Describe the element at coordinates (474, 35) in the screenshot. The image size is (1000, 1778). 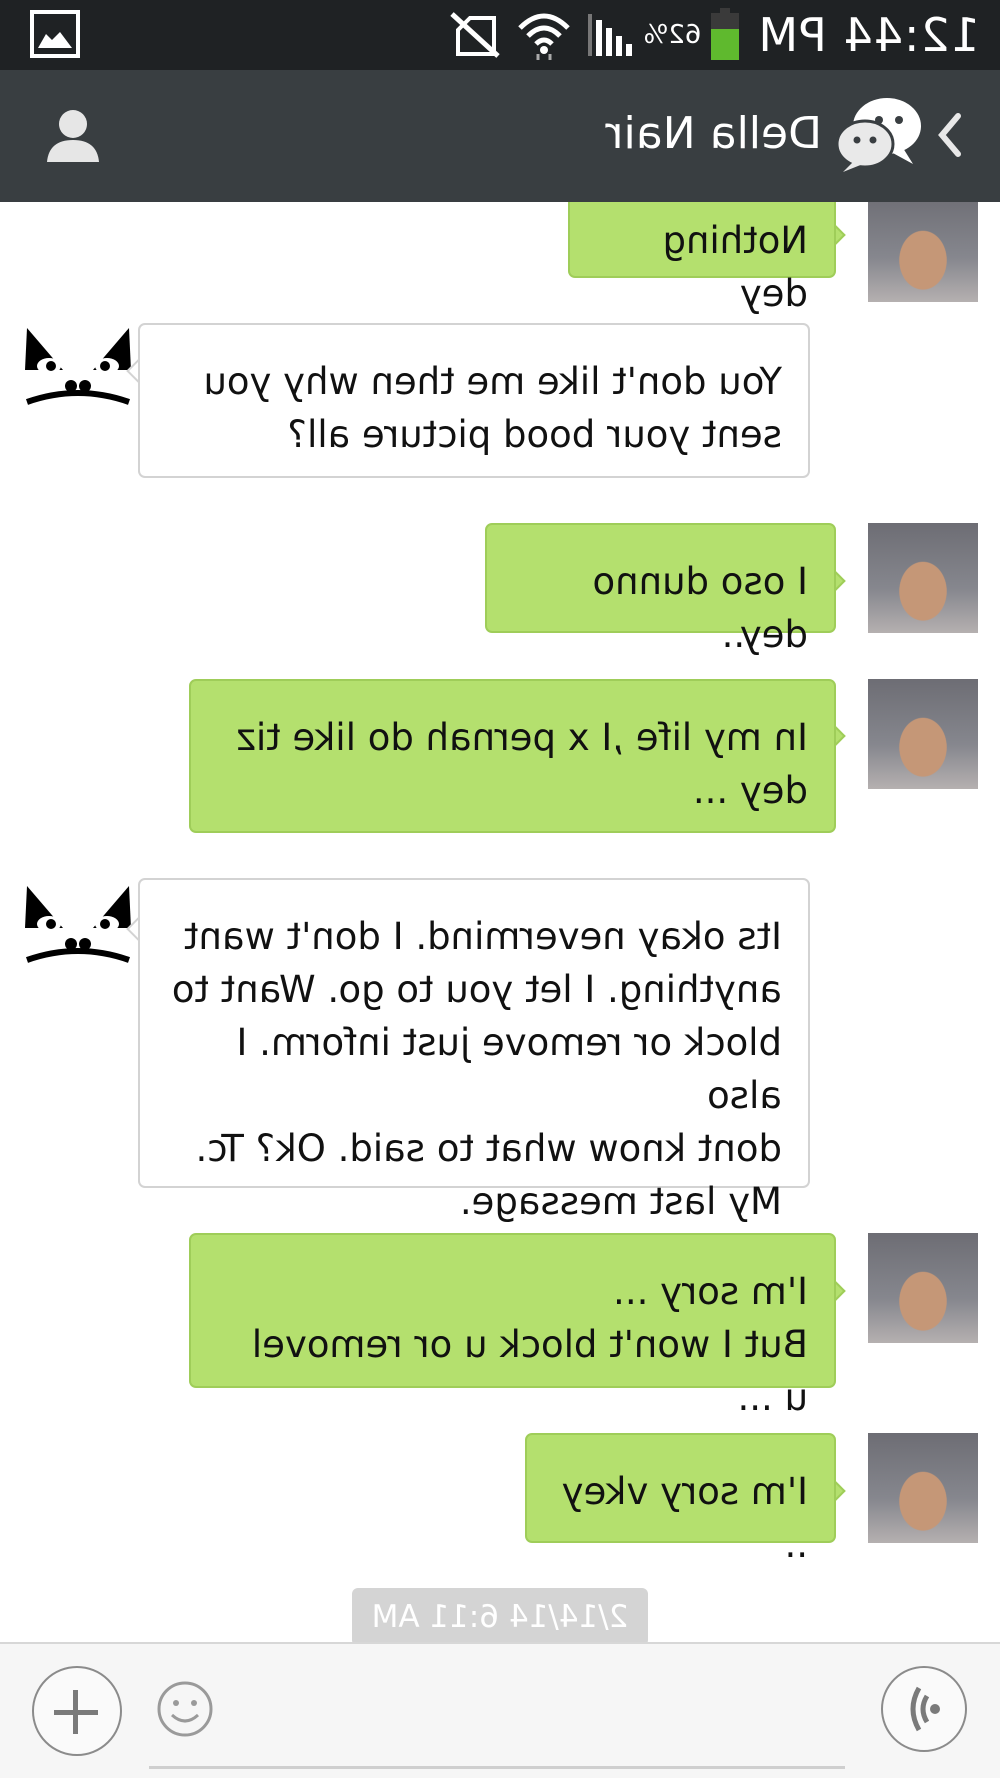
I see `no-sim-icon` at that location.